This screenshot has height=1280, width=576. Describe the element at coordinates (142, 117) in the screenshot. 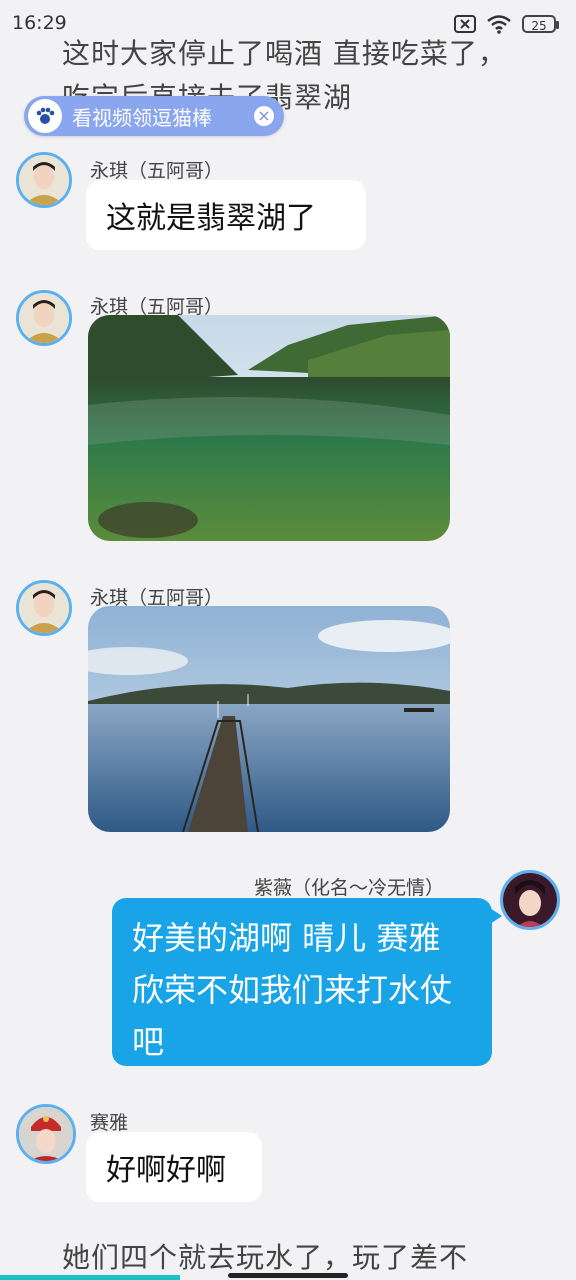

I see `promo-label: 看视频领逗猫棒` at that location.